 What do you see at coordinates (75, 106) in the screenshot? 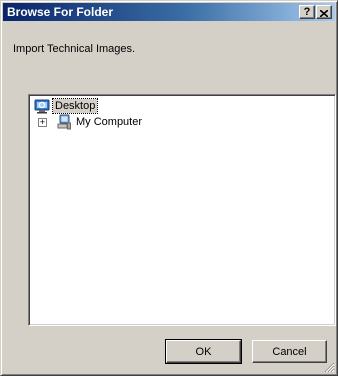
I see `tree-item-label: Desktop` at bounding box center [75, 106].